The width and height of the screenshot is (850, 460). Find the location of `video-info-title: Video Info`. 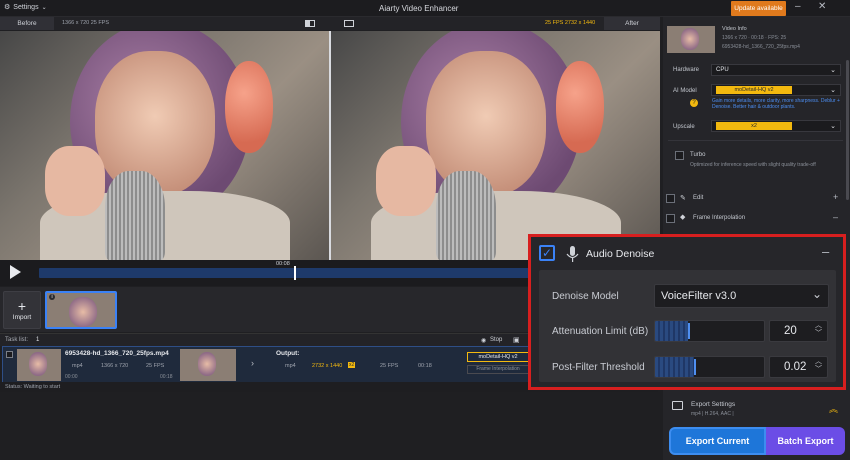

video-info-title: Video Info is located at coordinates (734, 29).